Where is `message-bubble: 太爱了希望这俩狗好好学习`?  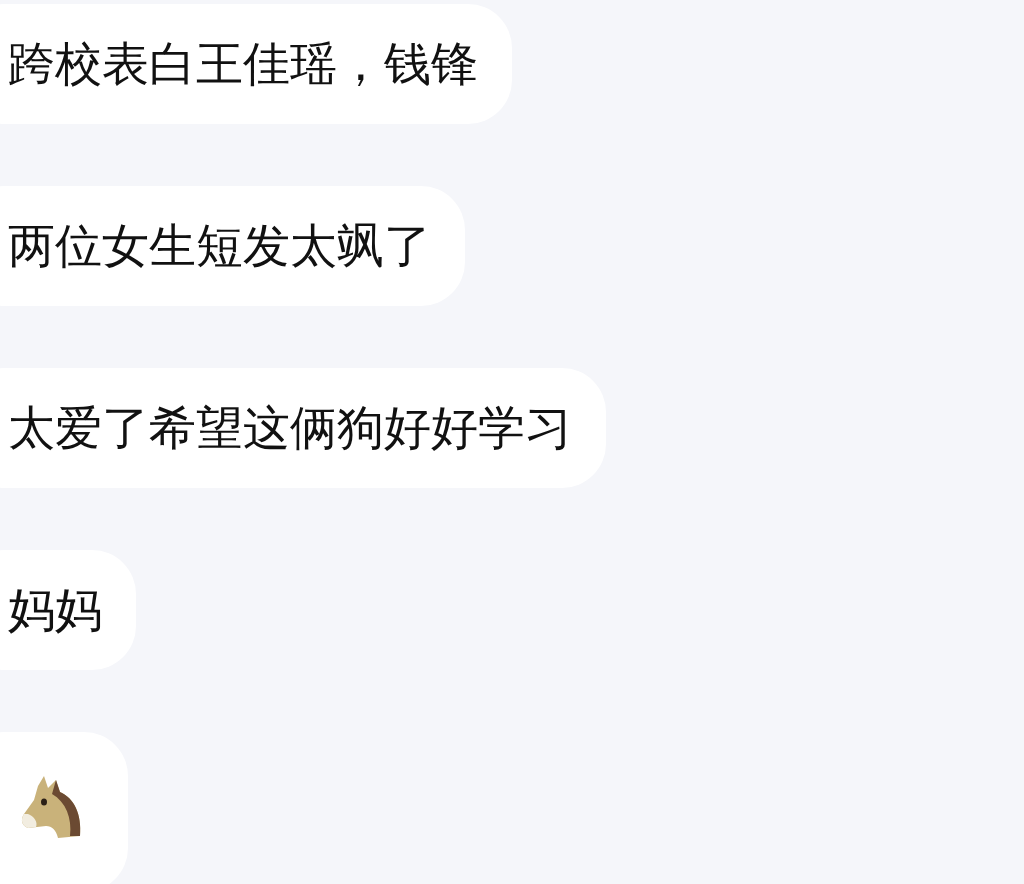
message-bubble: 太爱了希望这俩狗好好学习 is located at coordinates (303, 428).